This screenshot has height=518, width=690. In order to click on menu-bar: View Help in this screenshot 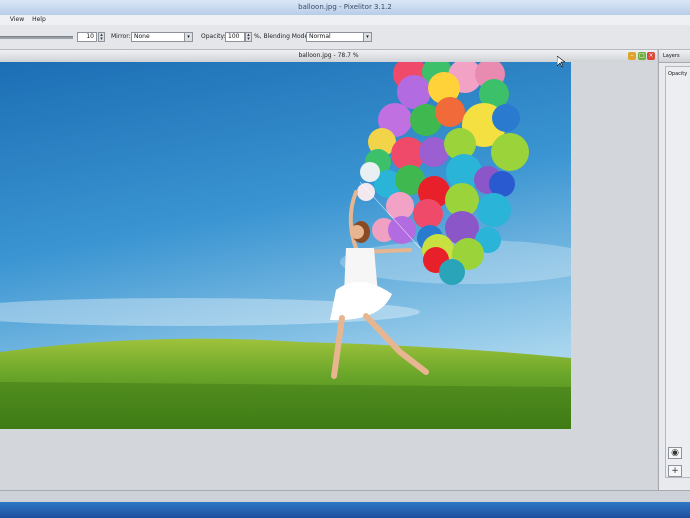, I will do `click(345, 20)`.